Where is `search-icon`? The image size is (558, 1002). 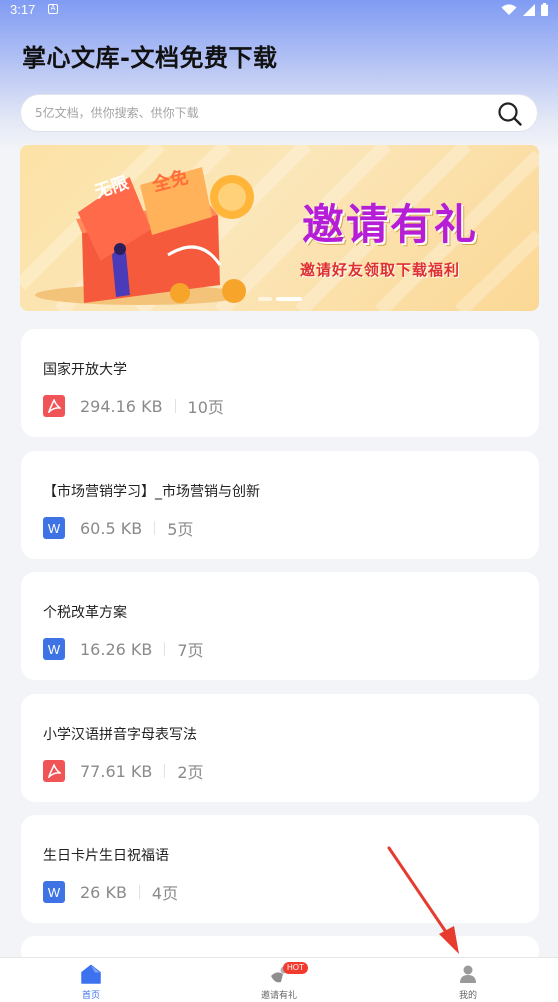
search-icon is located at coordinates (510, 114).